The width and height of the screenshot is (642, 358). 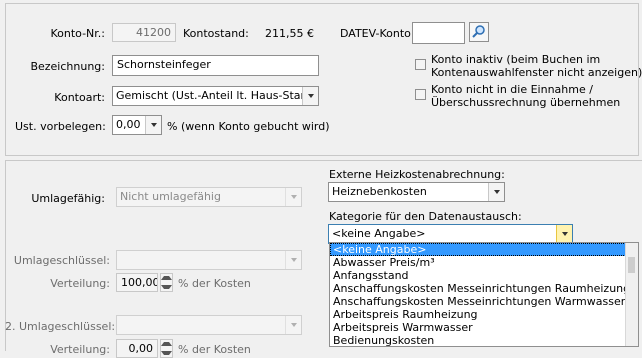 What do you see at coordinates (79, 97) in the screenshot?
I see `kontoart-label: Kontoart:` at bounding box center [79, 97].